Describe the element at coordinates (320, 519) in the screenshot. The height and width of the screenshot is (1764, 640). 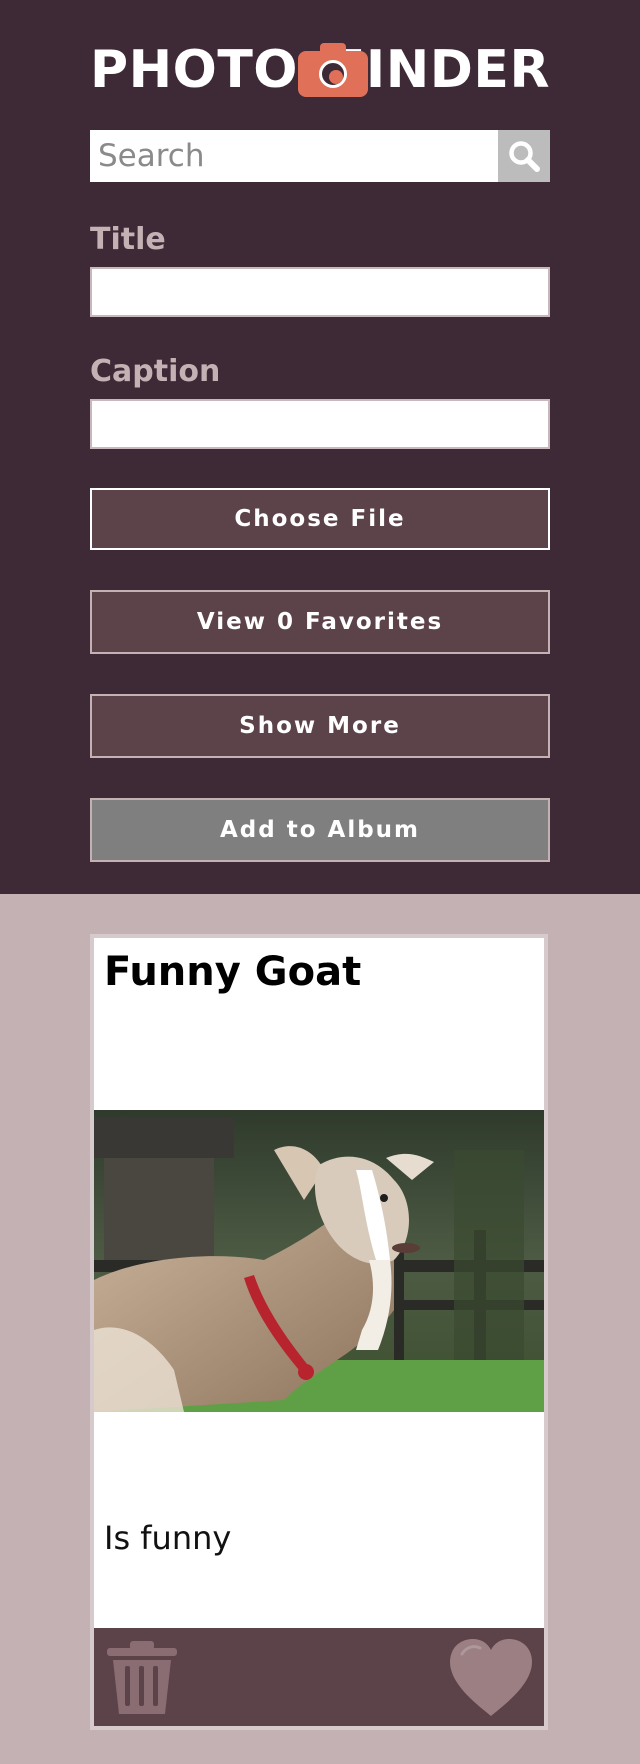
I see `choose-file-button: Choose File` at that location.